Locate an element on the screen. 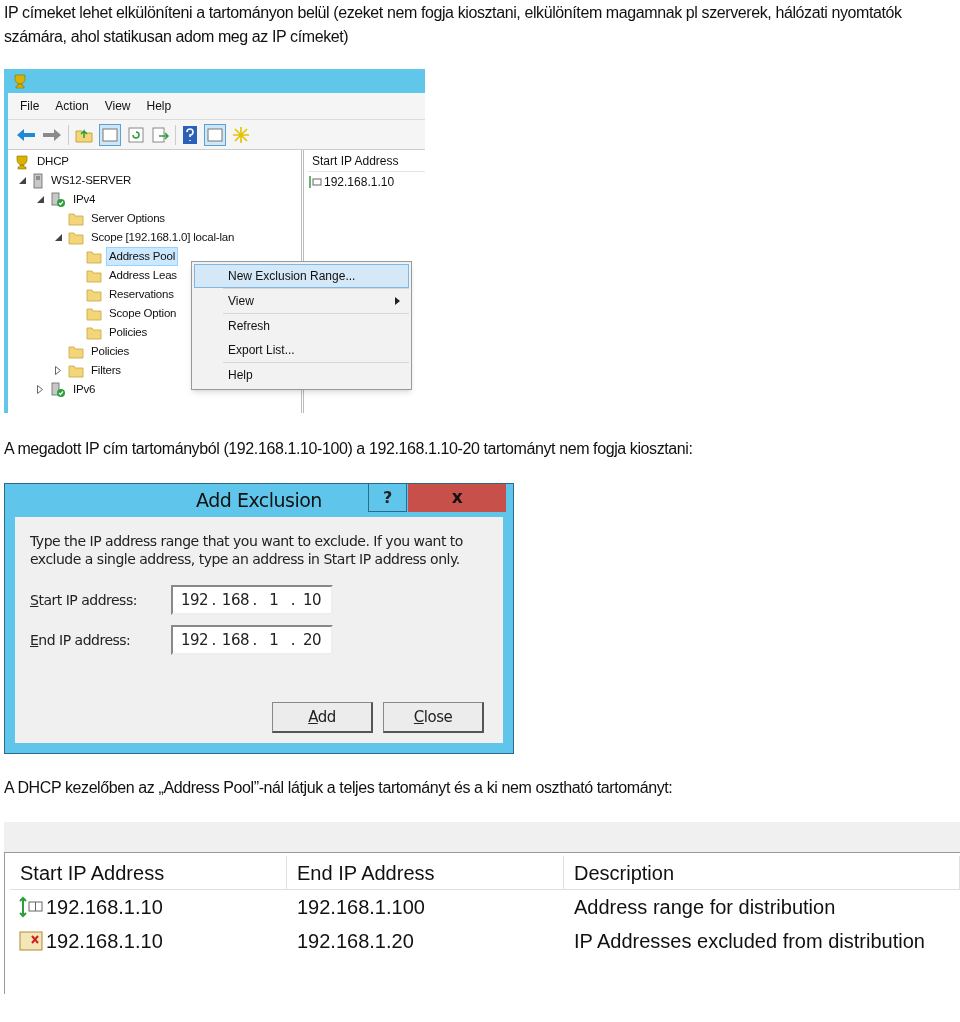  ip-address-field: 192 . 168 . 1 . 20 is located at coordinates (252, 640).